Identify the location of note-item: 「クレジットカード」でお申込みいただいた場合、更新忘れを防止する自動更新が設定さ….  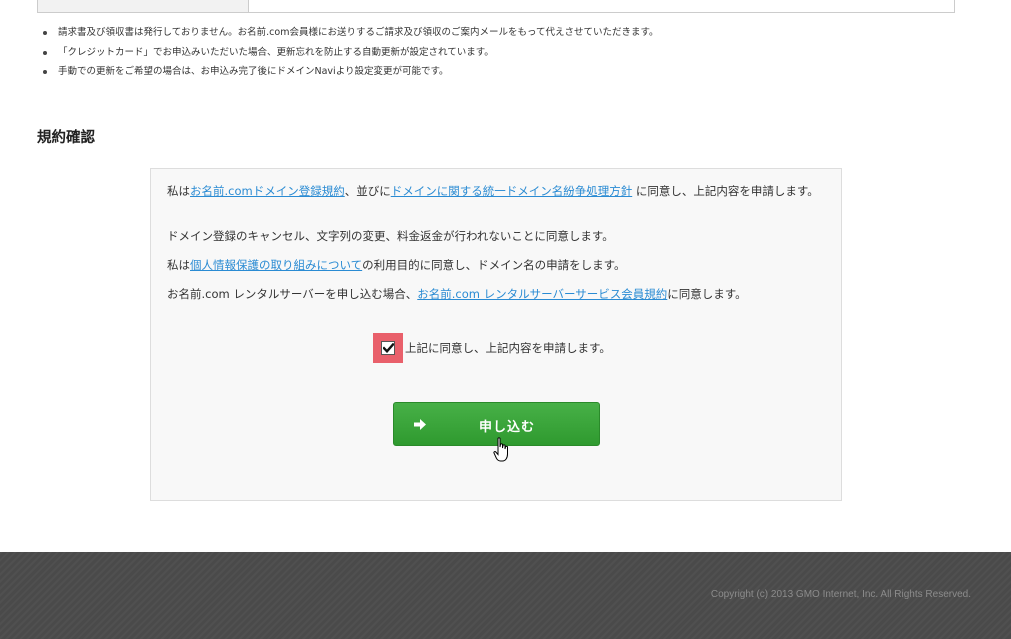
(500, 53).